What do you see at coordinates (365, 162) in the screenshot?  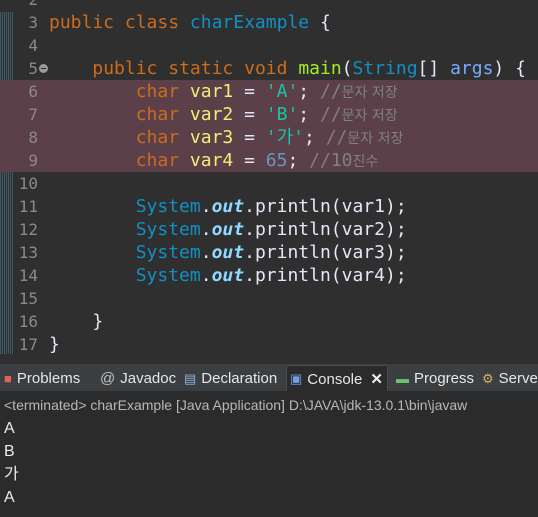 I see `code-token: 진수` at bounding box center [365, 162].